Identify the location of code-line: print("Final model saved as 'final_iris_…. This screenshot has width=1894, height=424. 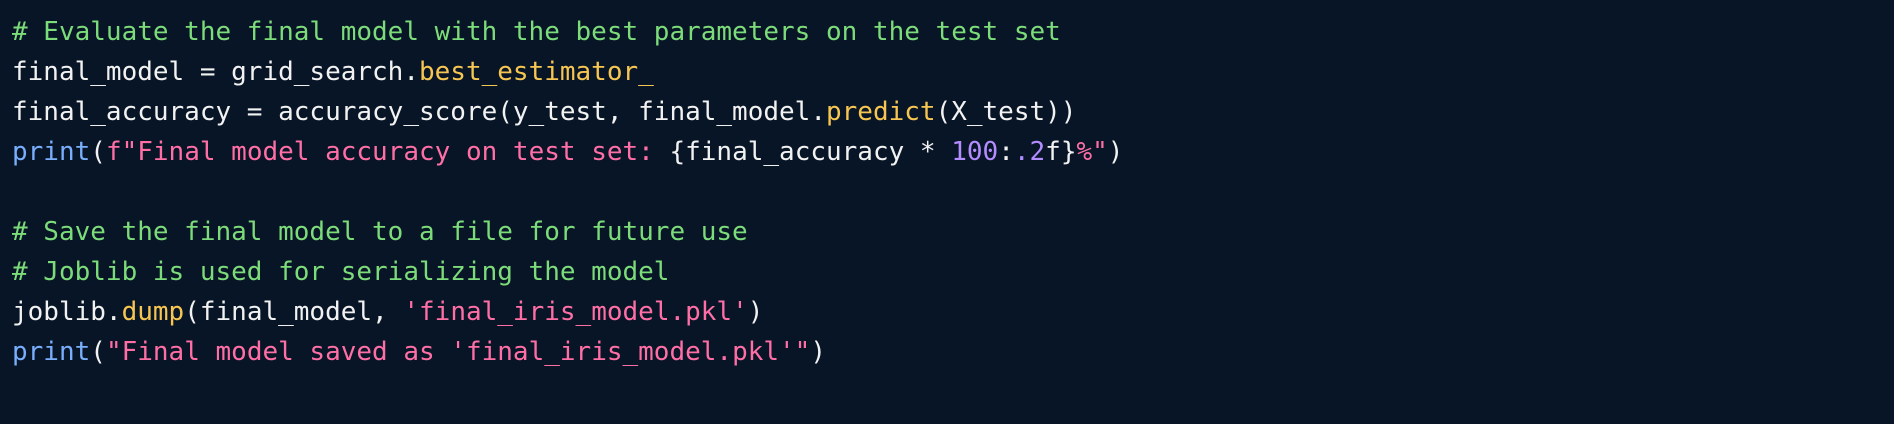
(953, 352).